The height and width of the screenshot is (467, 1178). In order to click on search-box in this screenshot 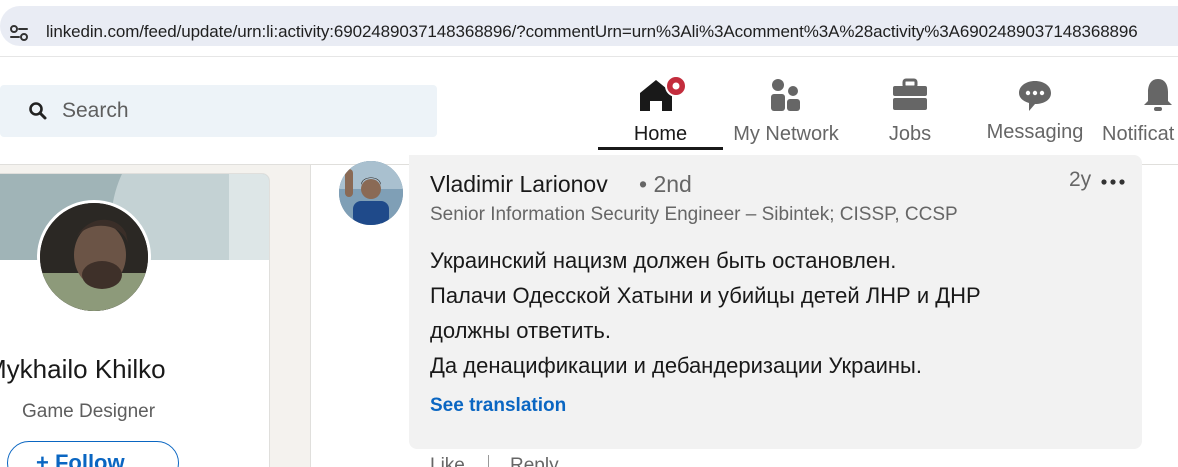, I will do `click(218, 111)`.